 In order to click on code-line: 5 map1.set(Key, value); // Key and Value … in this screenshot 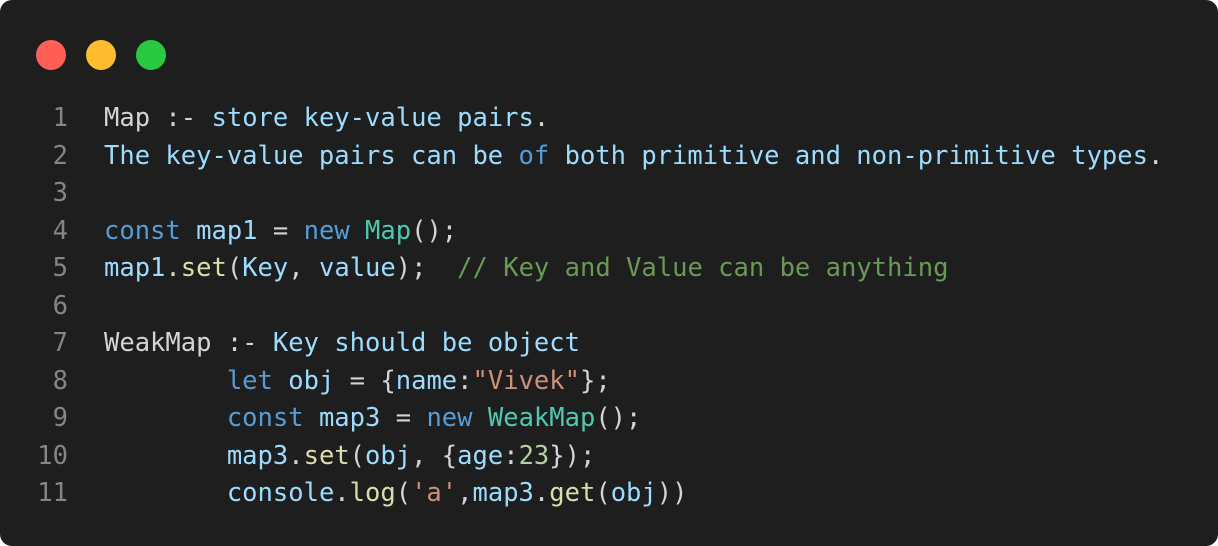, I will do `click(609, 269)`.